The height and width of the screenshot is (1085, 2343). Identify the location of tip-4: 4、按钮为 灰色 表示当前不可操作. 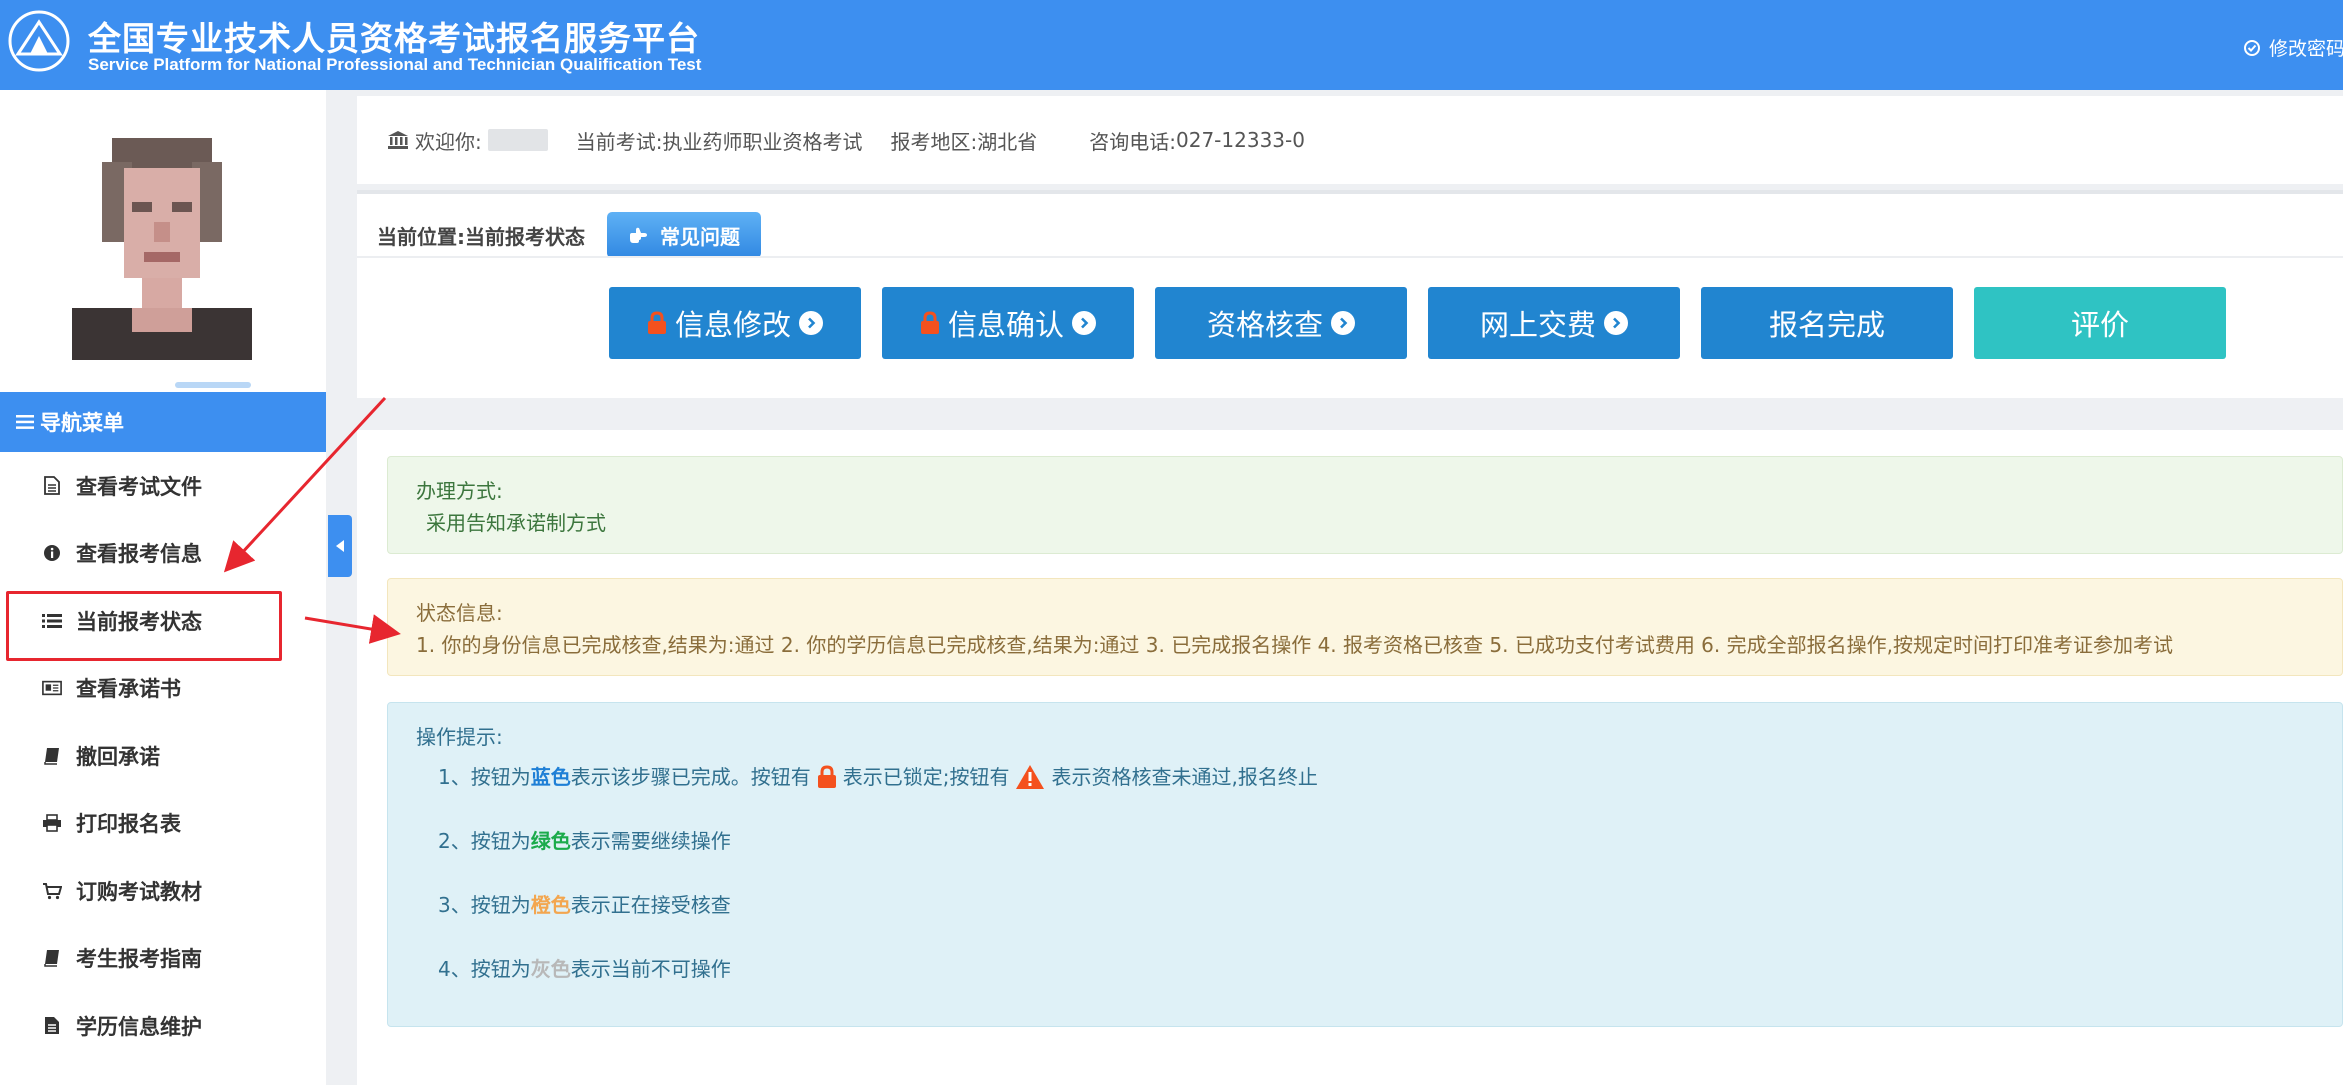
(1379, 969).